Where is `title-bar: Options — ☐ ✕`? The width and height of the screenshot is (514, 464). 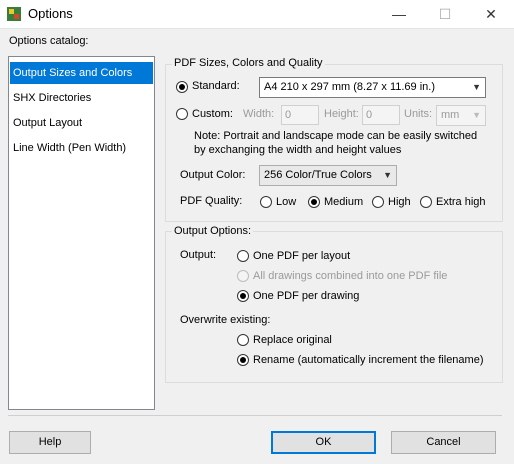 title-bar: Options — ☐ ✕ is located at coordinates (257, 14).